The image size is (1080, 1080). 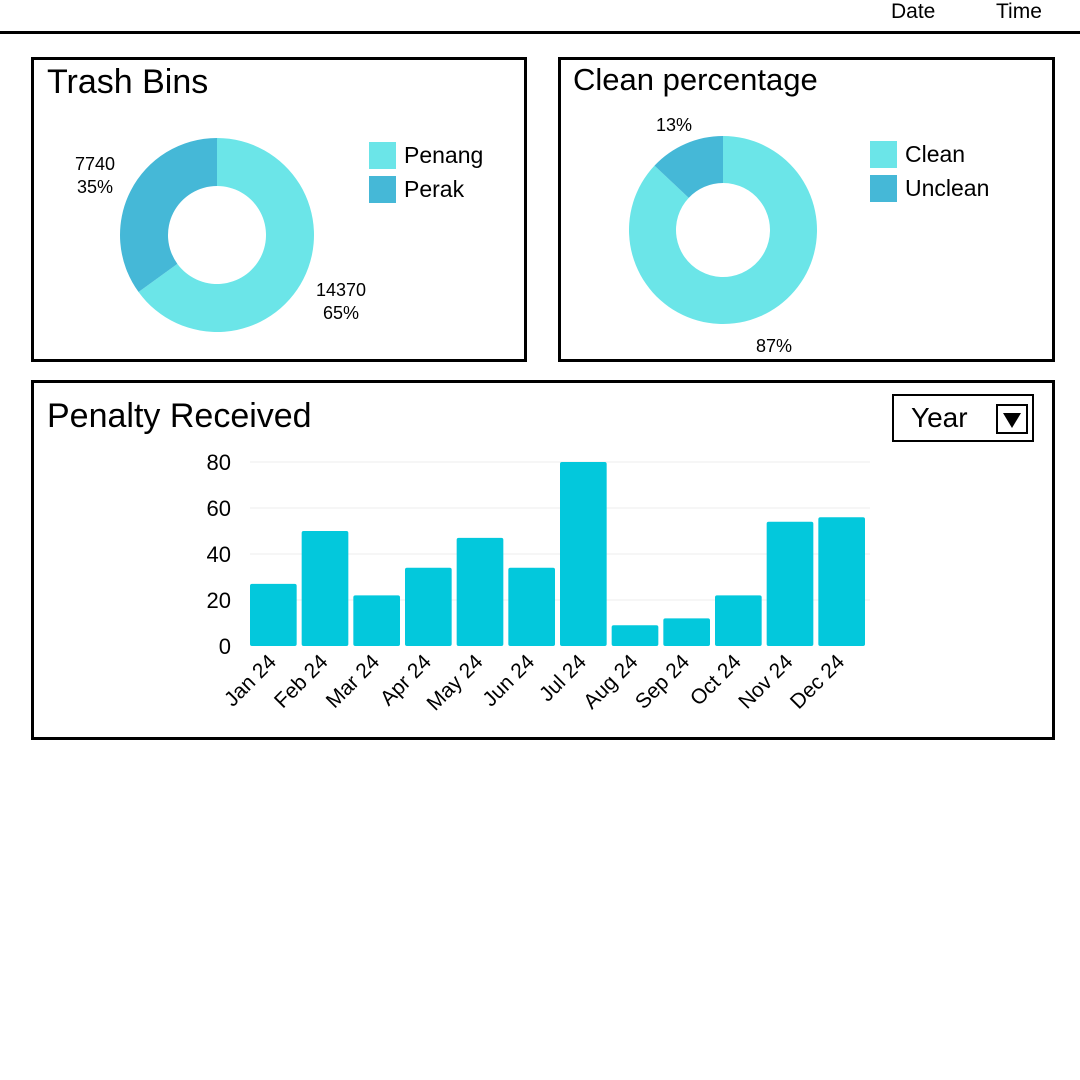 What do you see at coordinates (219, 600) in the screenshot?
I see `y-tick-label: 20` at bounding box center [219, 600].